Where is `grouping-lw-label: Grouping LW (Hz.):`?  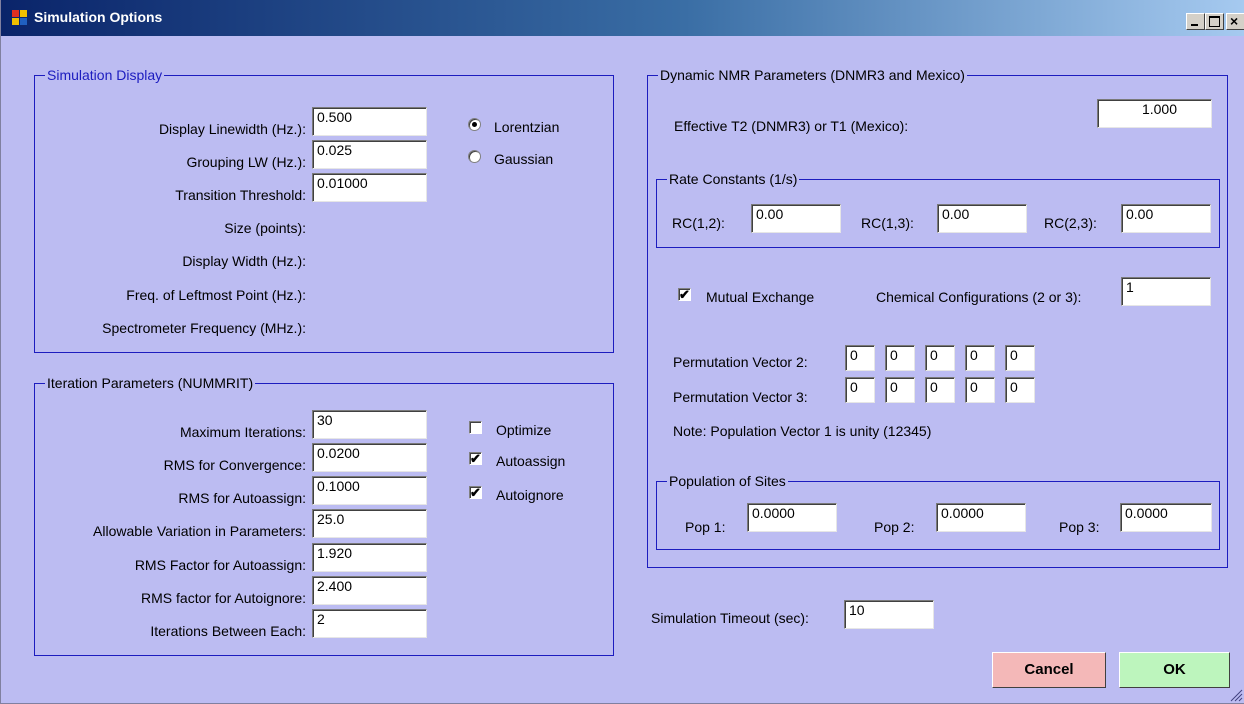
grouping-lw-label: Grouping LW (Hz.): is located at coordinates (246, 162).